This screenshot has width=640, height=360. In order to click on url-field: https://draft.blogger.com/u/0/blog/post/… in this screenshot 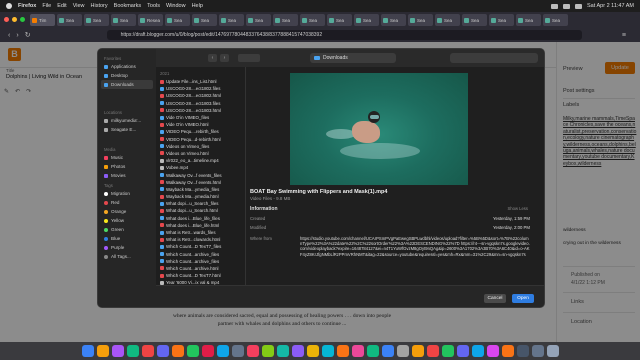, I will do `click(344, 35)`.